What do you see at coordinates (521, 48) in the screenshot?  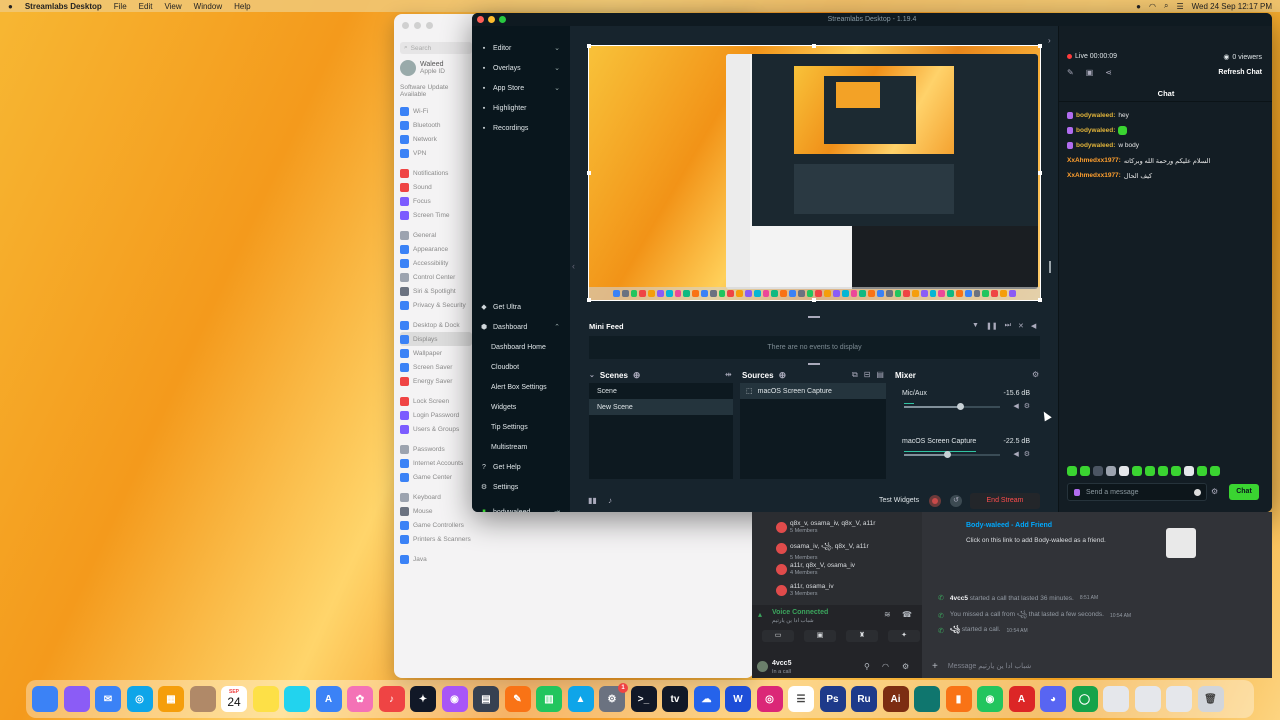 I see `nav-editor: ▪ Editor ⌄` at bounding box center [521, 48].